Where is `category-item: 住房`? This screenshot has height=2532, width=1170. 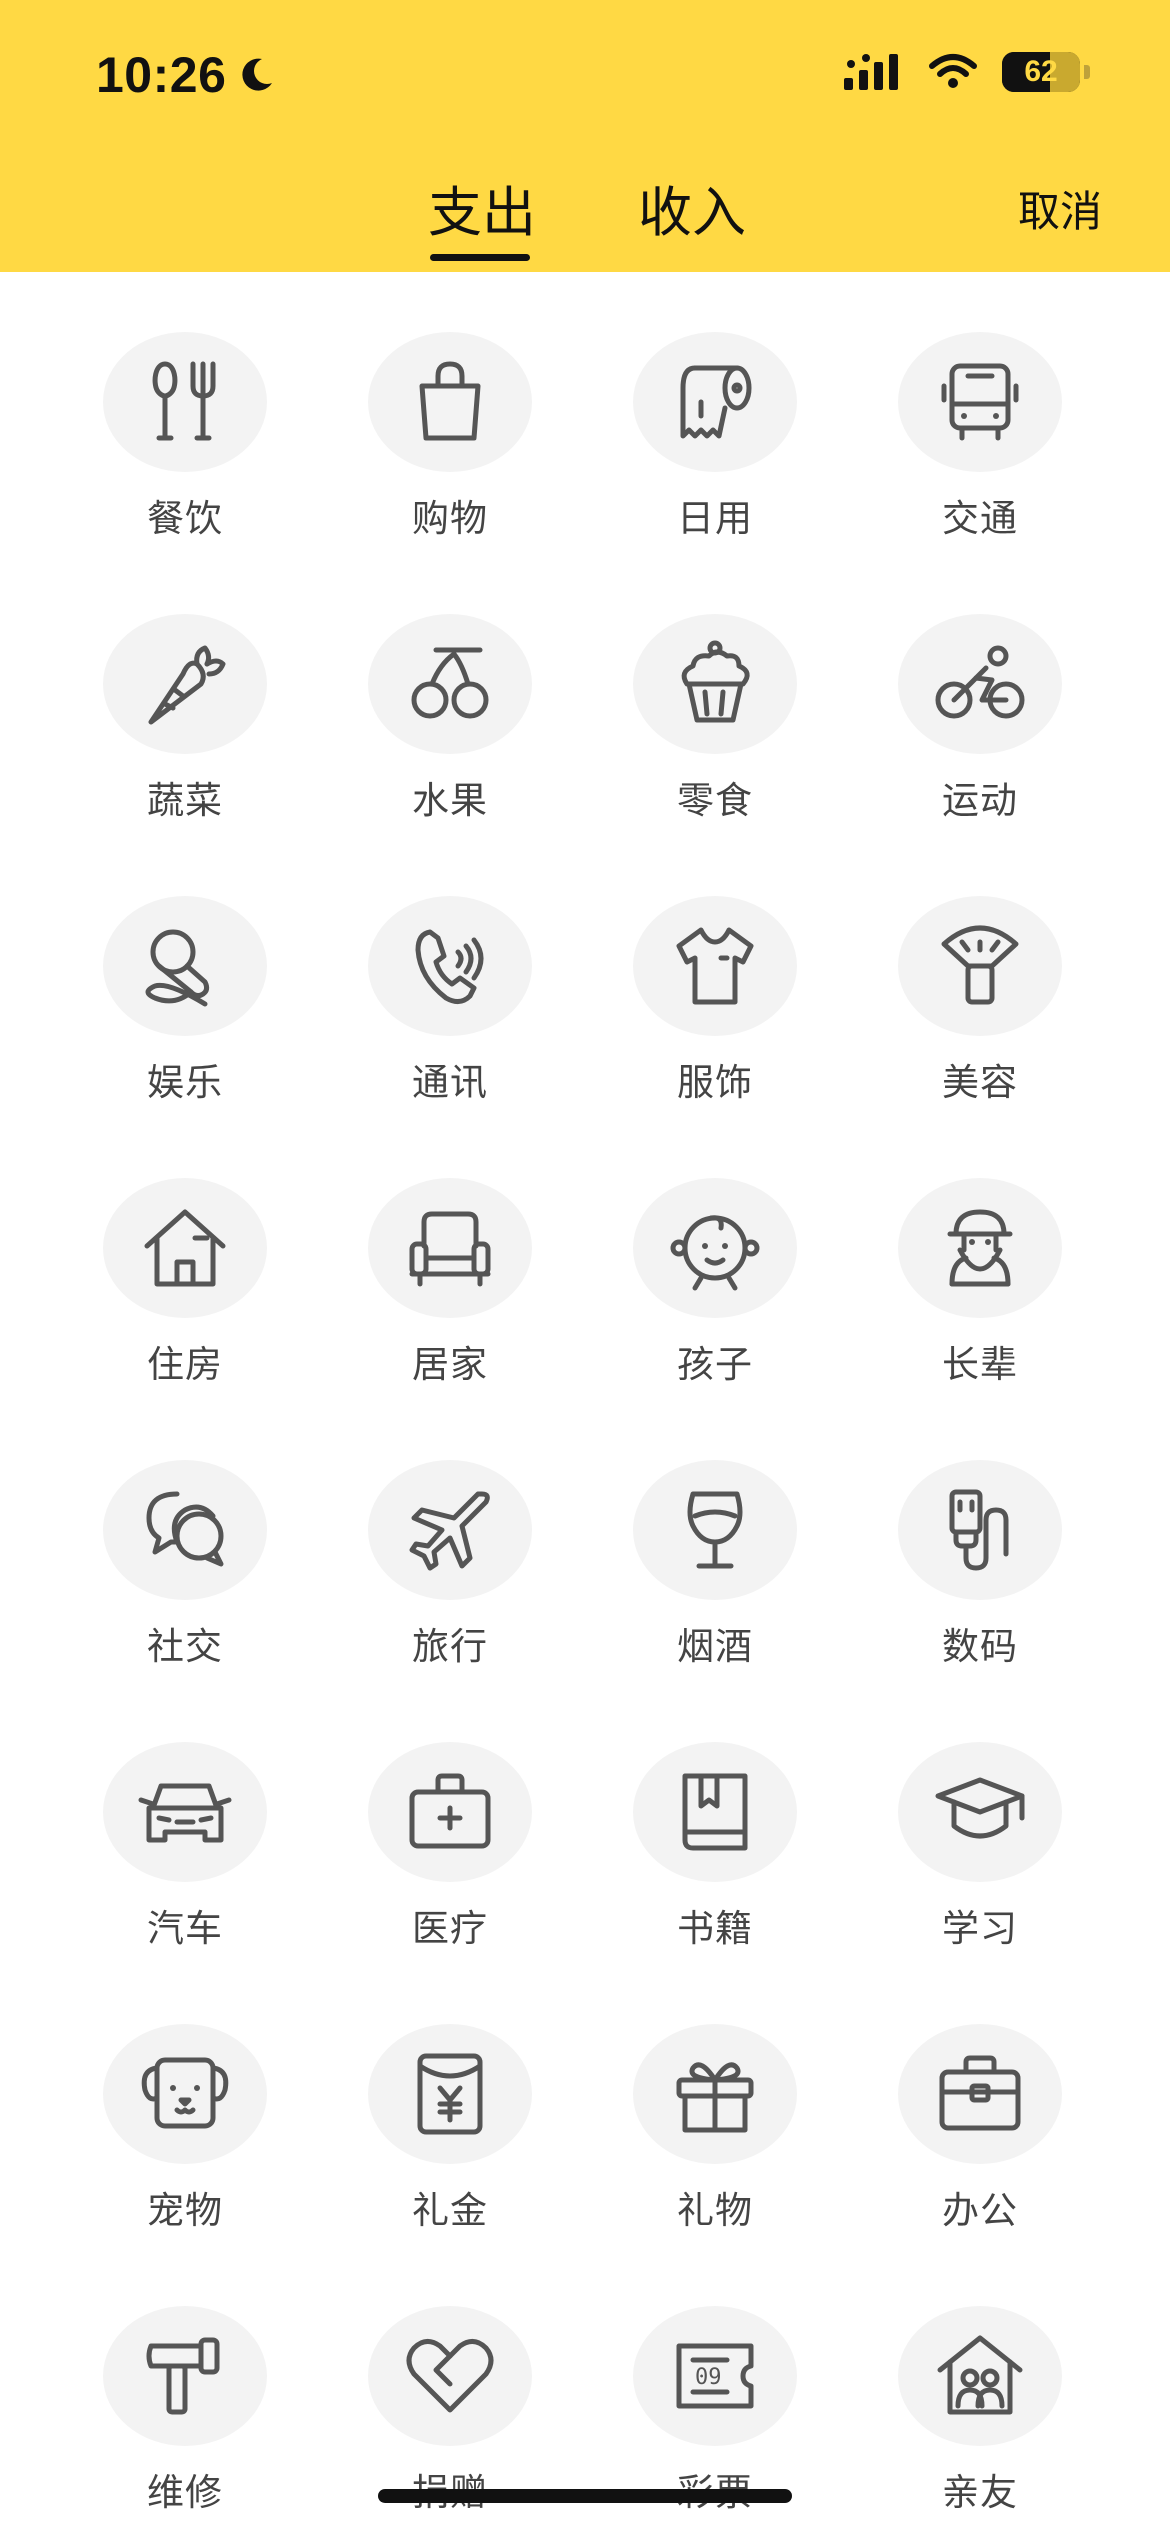
category-item: 住房 is located at coordinates (185, 1253).